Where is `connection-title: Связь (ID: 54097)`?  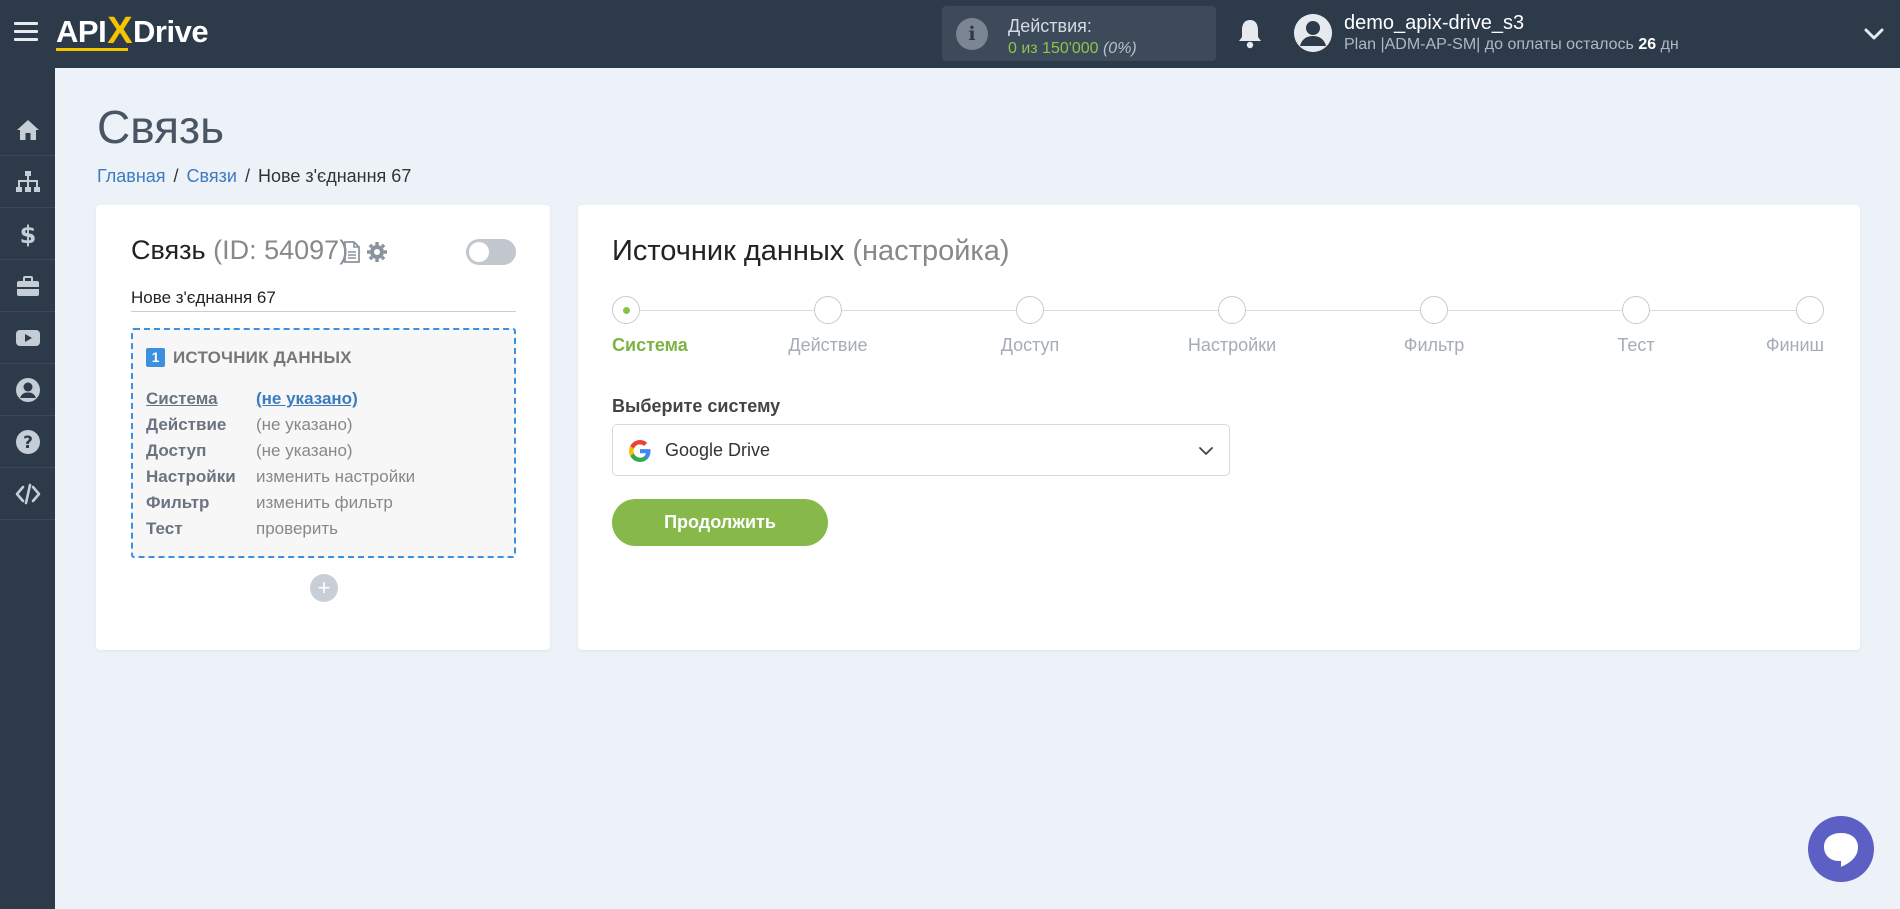
connection-title: Связь (ID: 54097) is located at coordinates (239, 250).